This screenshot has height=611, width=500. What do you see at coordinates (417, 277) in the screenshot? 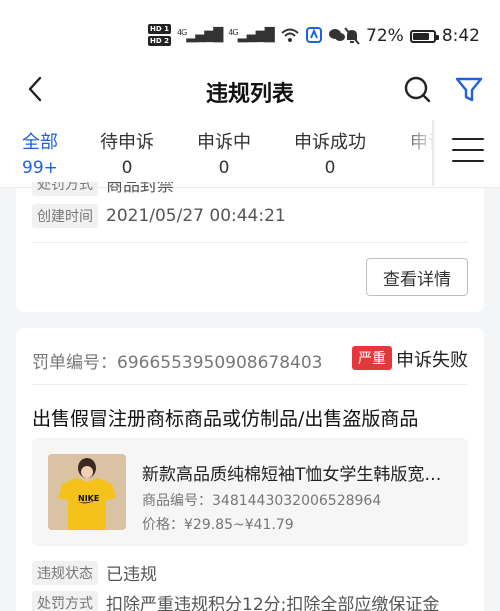
I see `view-details-button: 查看详情` at bounding box center [417, 277].